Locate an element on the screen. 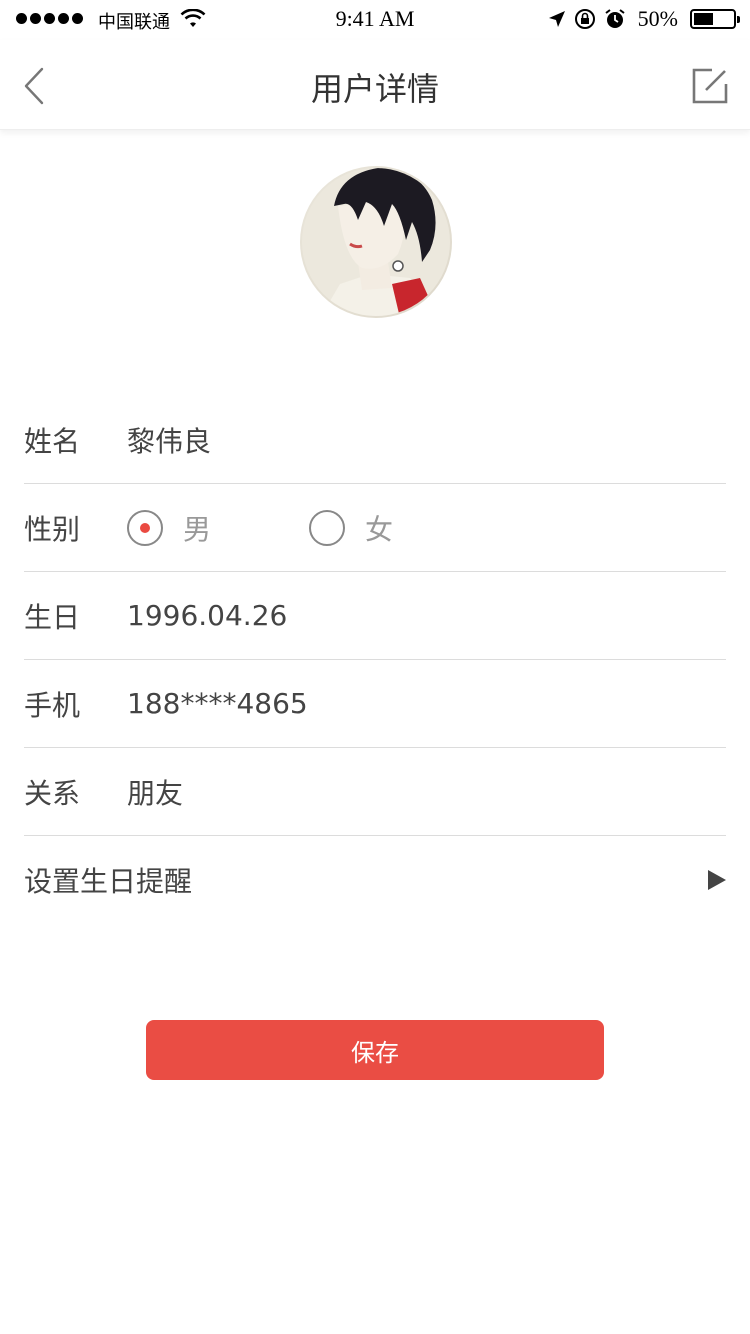  page-title: 用户详情 is located at coordinates (374, 89).